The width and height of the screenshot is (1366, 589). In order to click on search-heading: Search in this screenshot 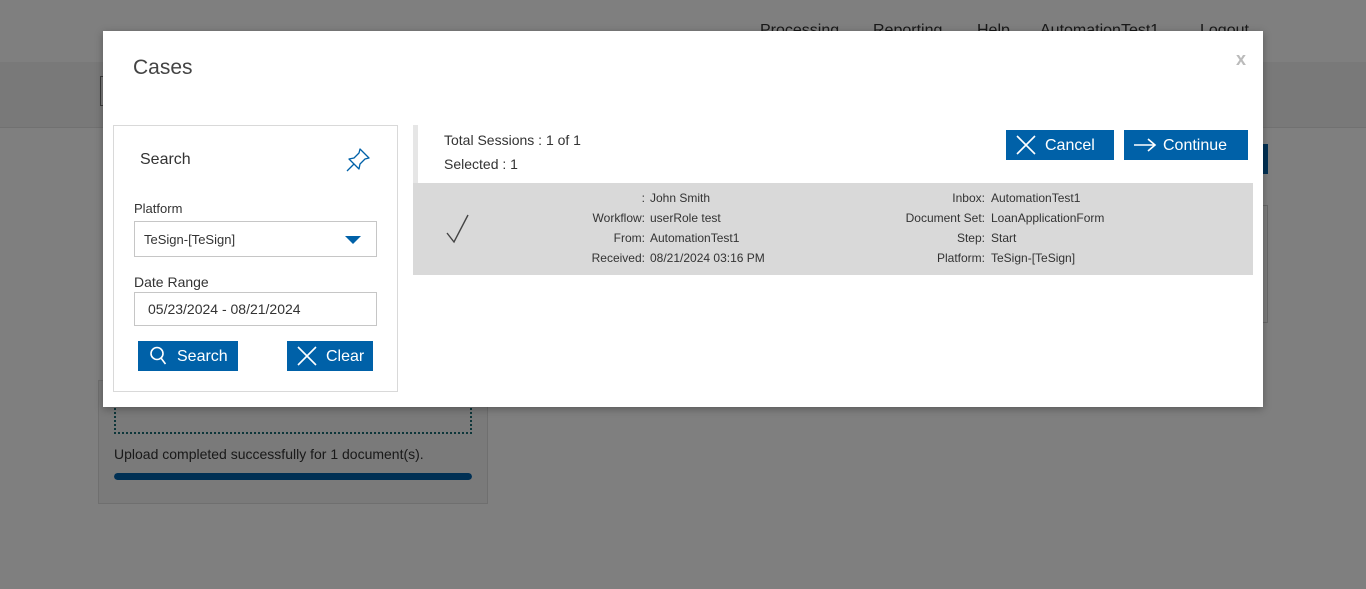, I will do `click(165, 159)`.